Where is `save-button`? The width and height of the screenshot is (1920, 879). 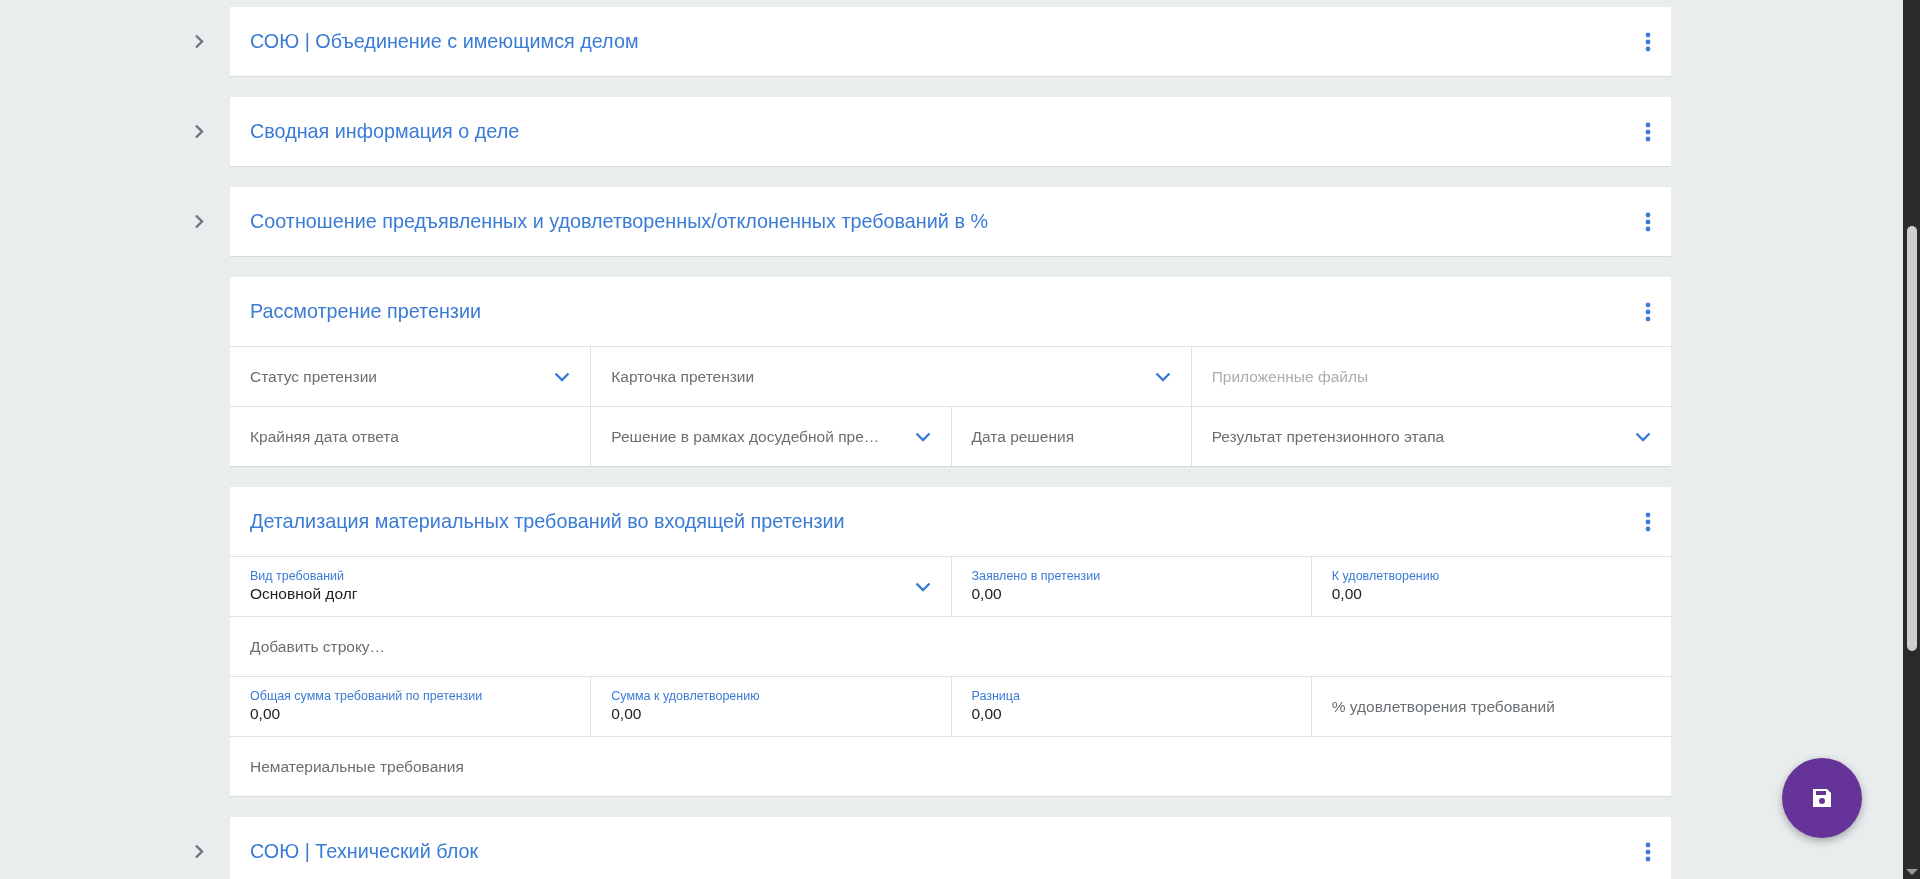 save-button is located at coordinates (1822, 798).